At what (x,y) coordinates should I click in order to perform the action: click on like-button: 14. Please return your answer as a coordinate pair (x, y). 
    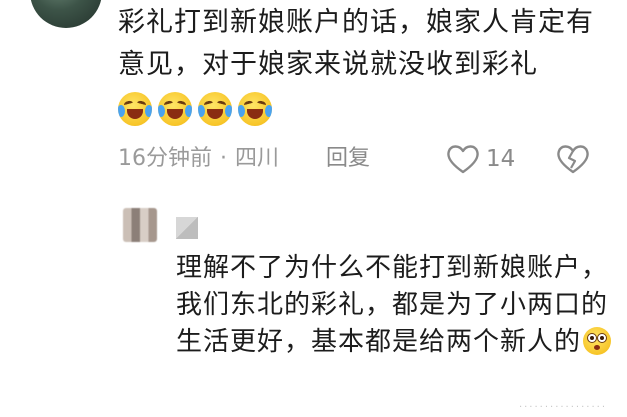
    Looking at the image, I should click on (480, 159).